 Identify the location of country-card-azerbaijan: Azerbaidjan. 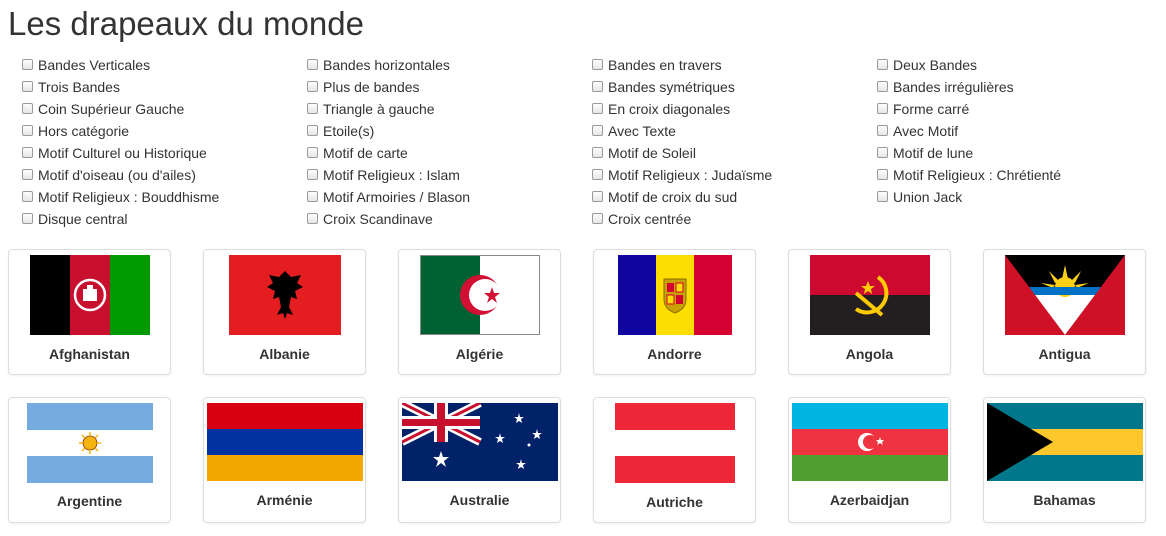
(869, 460).